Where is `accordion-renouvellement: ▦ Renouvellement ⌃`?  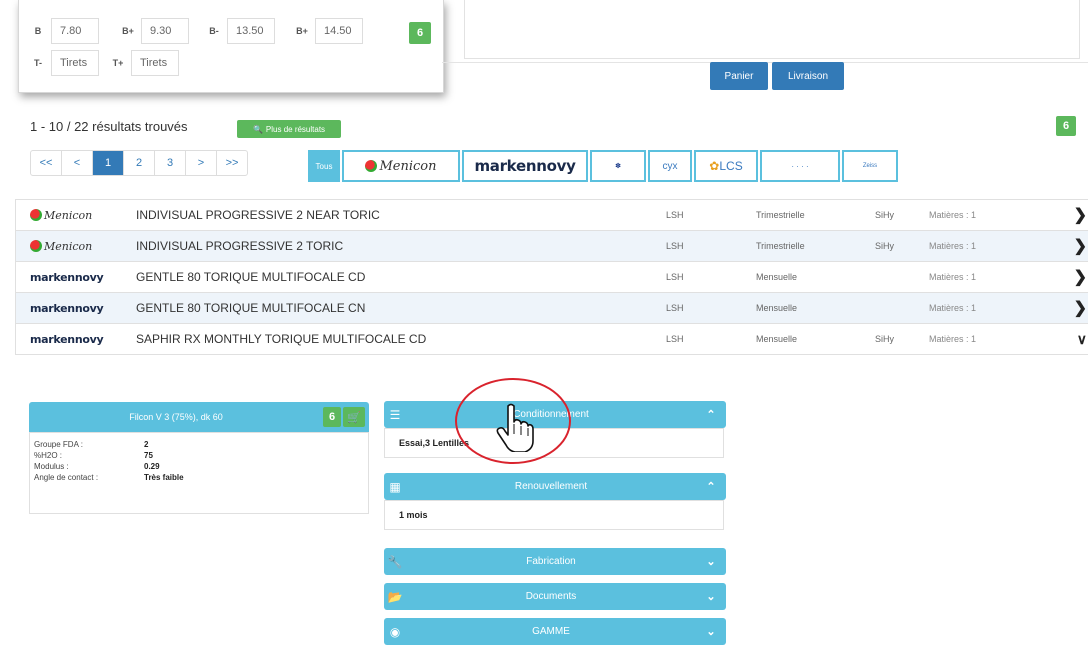
accordion-renouvellement: ▦ Renouvellement ⌃ is located at coordinates (555, 486).